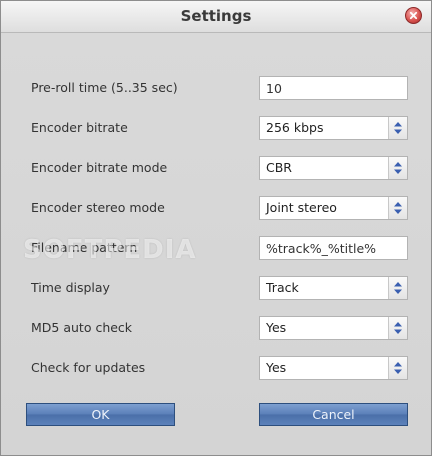 This screenshot has width=432, height=456. I want to click on label-time-display: Time display, so click(70, 287).